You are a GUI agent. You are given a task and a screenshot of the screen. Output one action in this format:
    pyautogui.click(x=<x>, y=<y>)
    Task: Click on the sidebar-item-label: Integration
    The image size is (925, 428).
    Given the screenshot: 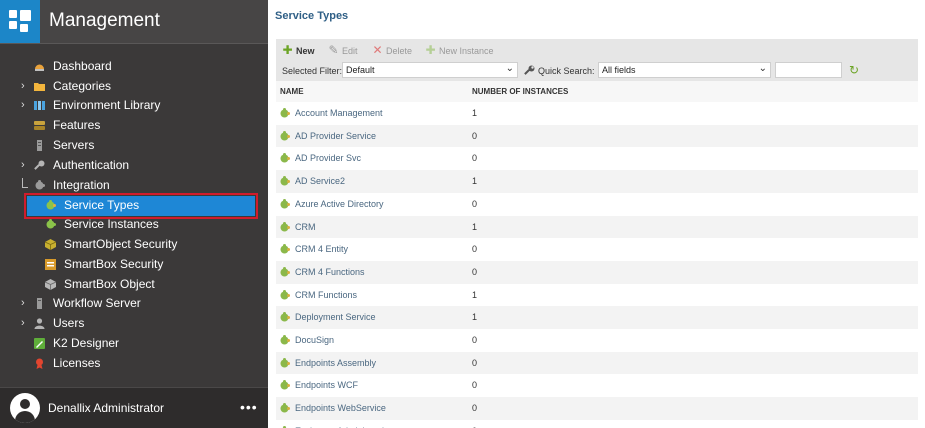 What is the action you would take?
    pyautogui.click(x=81, y=185)
    